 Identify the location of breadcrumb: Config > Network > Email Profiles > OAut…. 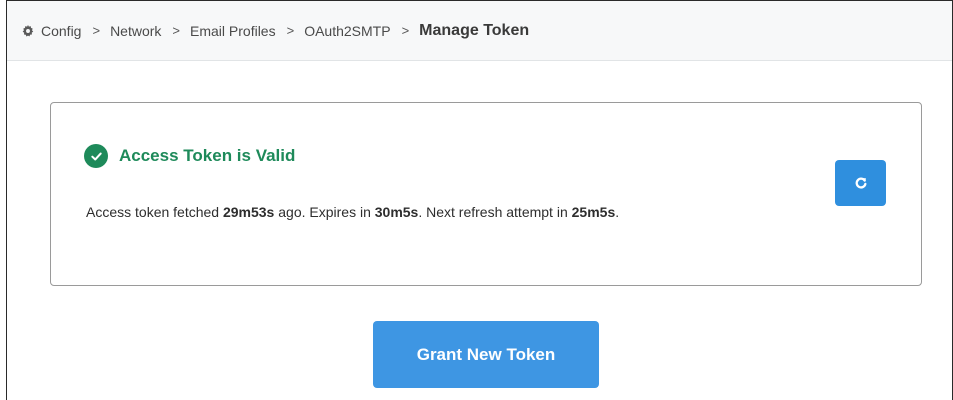
(479, 31).